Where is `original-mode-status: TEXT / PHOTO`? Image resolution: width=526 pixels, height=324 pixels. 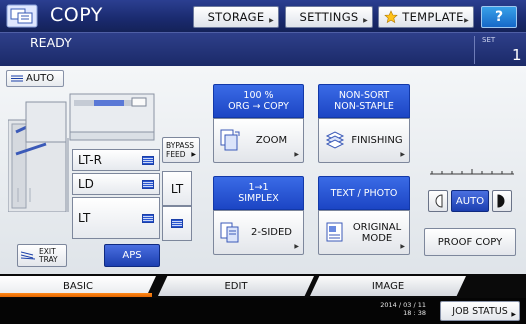 original-mode-status: TEXT / PHOTO is located at coordinates (364, 193).